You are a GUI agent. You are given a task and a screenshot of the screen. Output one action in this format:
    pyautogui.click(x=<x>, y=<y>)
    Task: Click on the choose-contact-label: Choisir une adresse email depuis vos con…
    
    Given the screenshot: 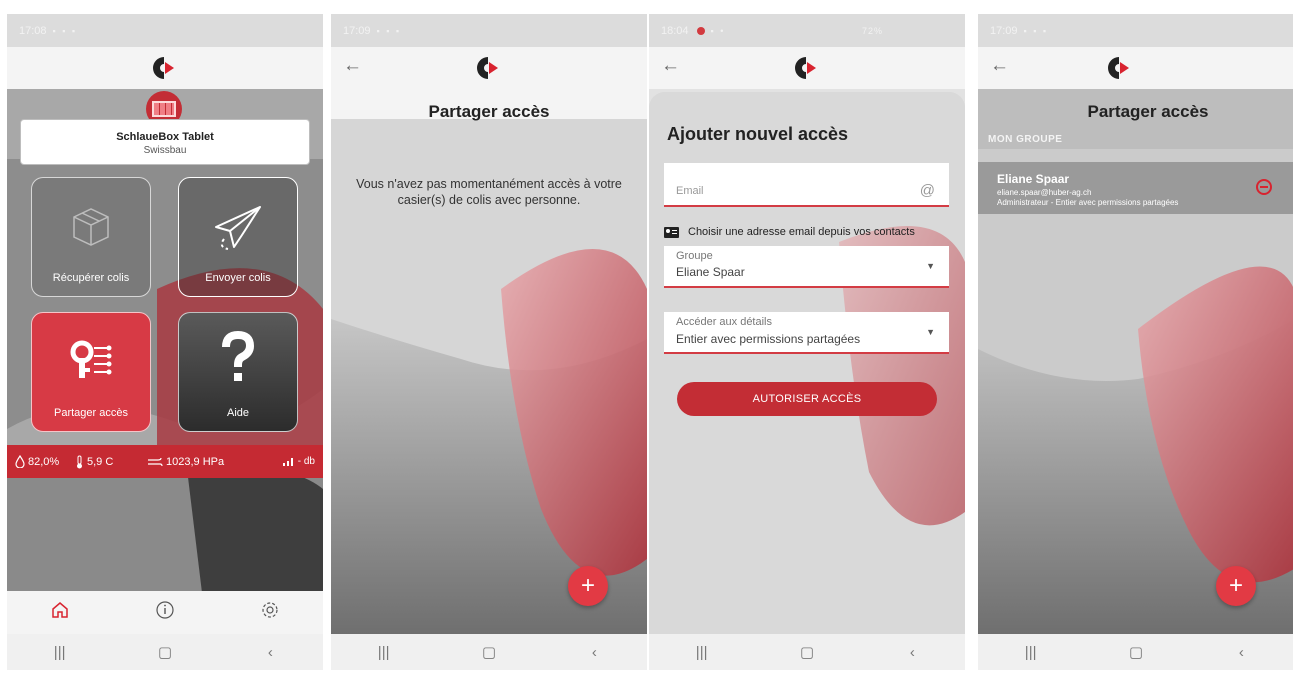 What is the action you would take?
    pyautogui.click(x=801, y=232)
    